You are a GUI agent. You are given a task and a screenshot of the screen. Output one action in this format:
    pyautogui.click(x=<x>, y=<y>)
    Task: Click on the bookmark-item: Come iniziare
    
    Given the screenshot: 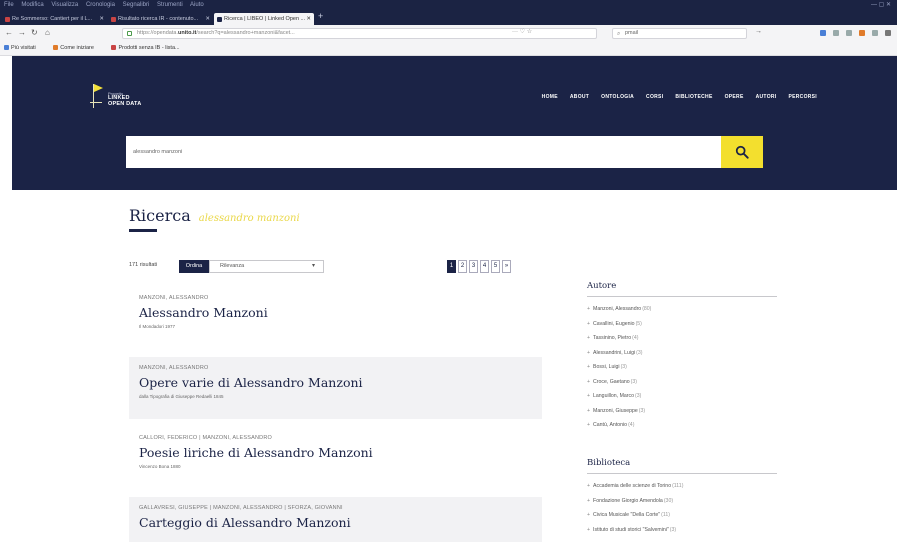 What is the action you would take?
    pyautogui.click(x=77, y=48)
    